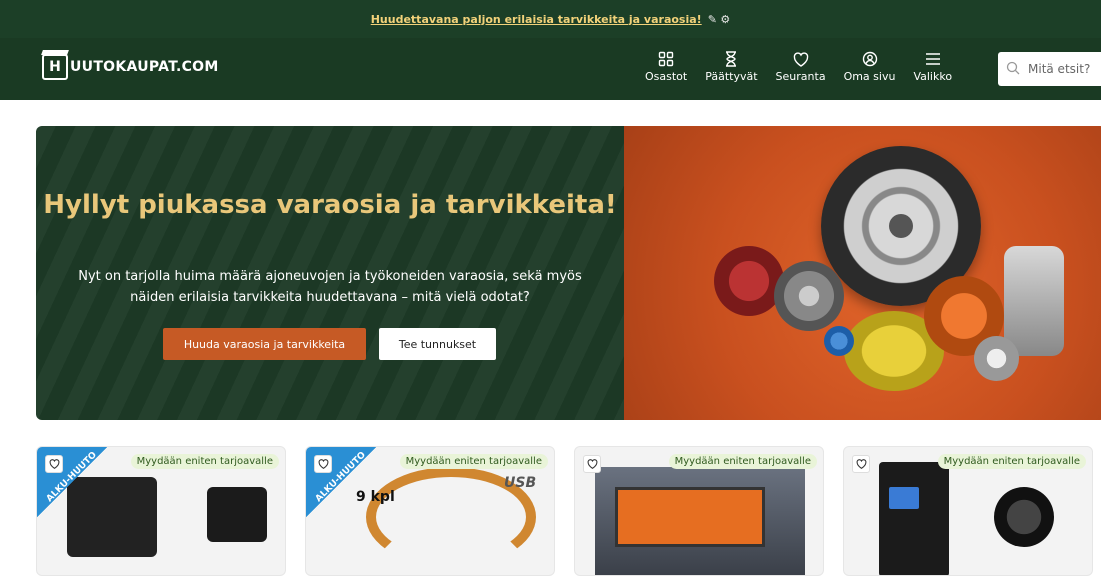 The width and height of the screenshot is (1101, 576). What do you see at coordinates (520, 483) in the screenshot?
I see `usb-label: USB` at bounding box center [520, 483].